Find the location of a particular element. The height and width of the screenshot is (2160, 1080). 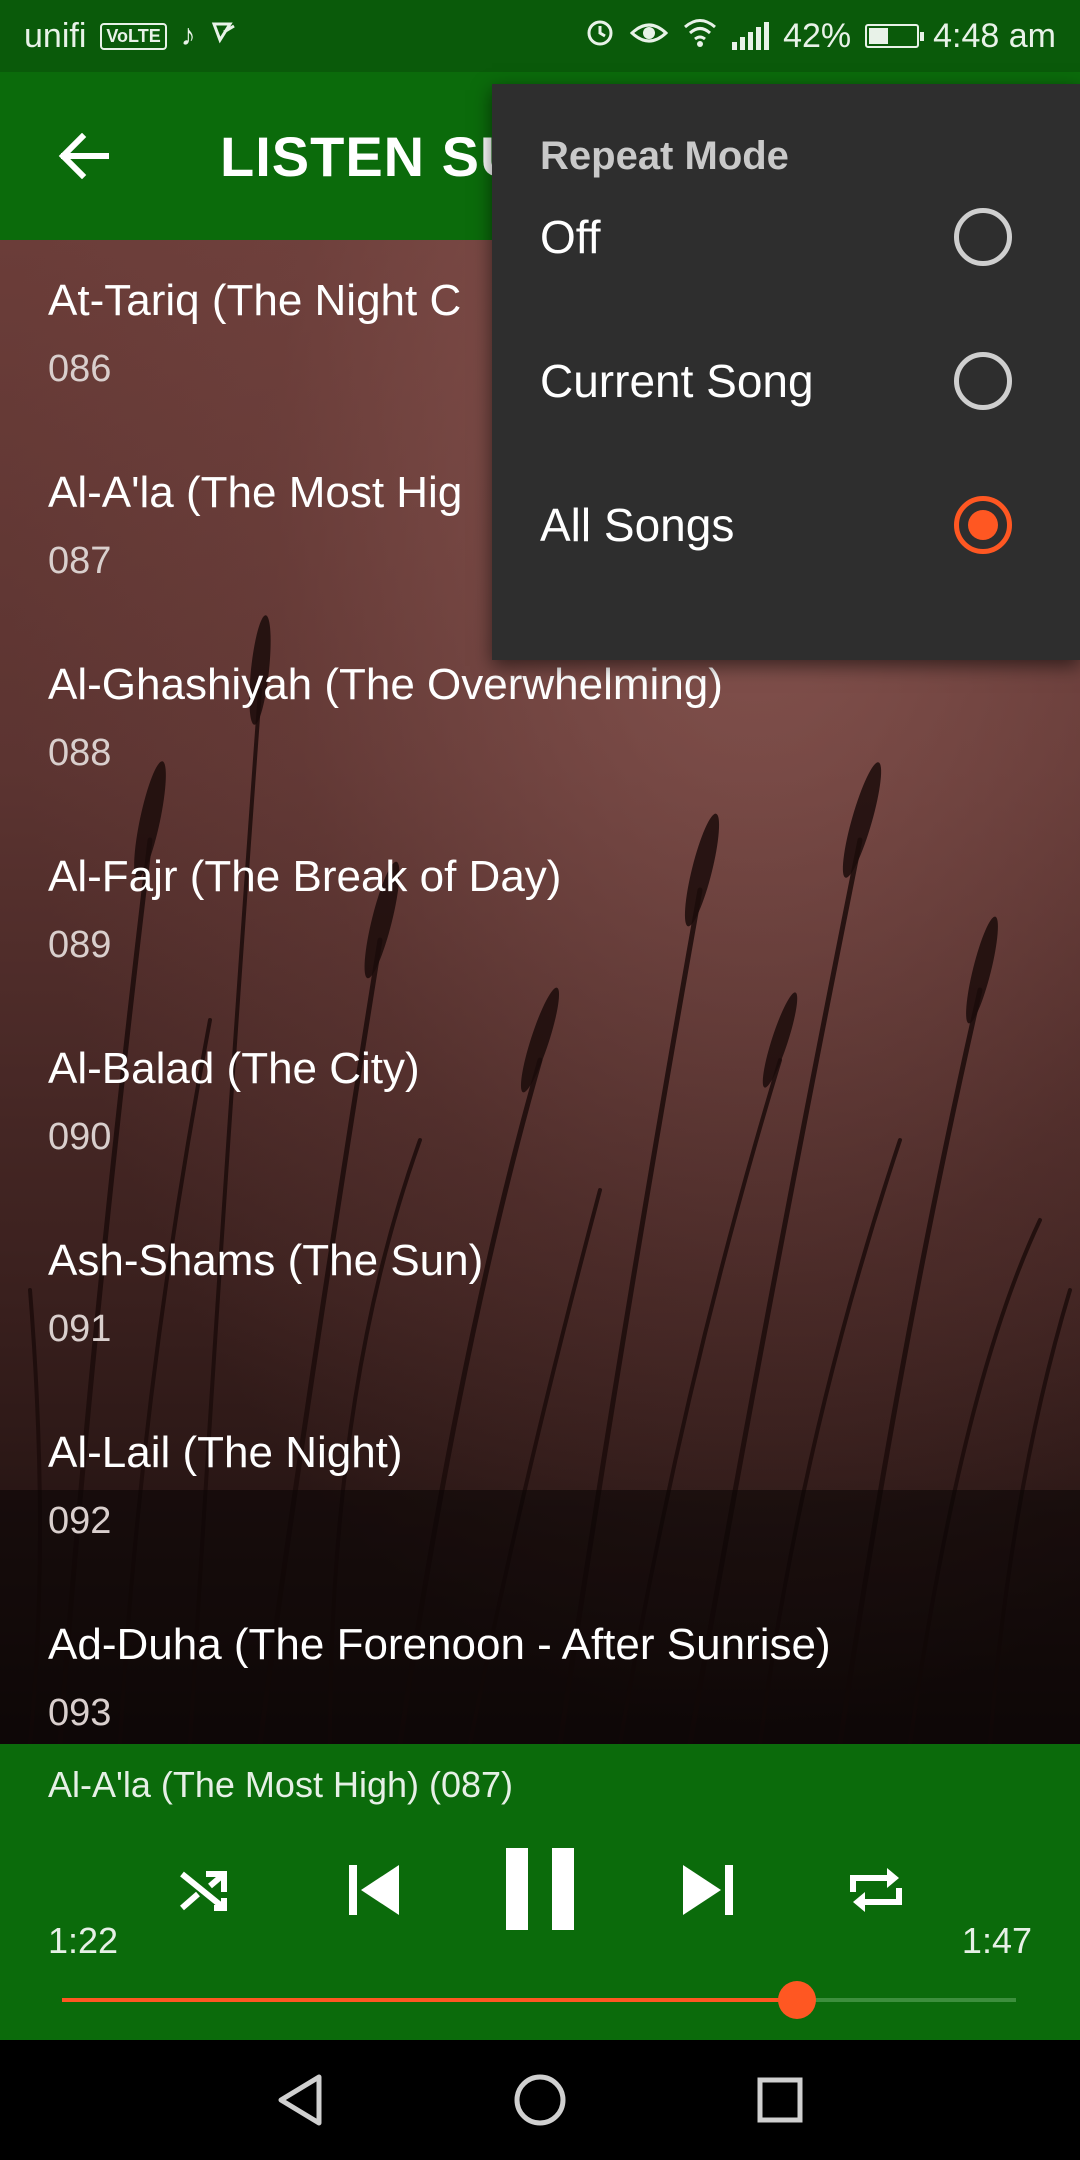

item-title: Al-Fajr (The Break of Day) is located at coordinates (305, 876).